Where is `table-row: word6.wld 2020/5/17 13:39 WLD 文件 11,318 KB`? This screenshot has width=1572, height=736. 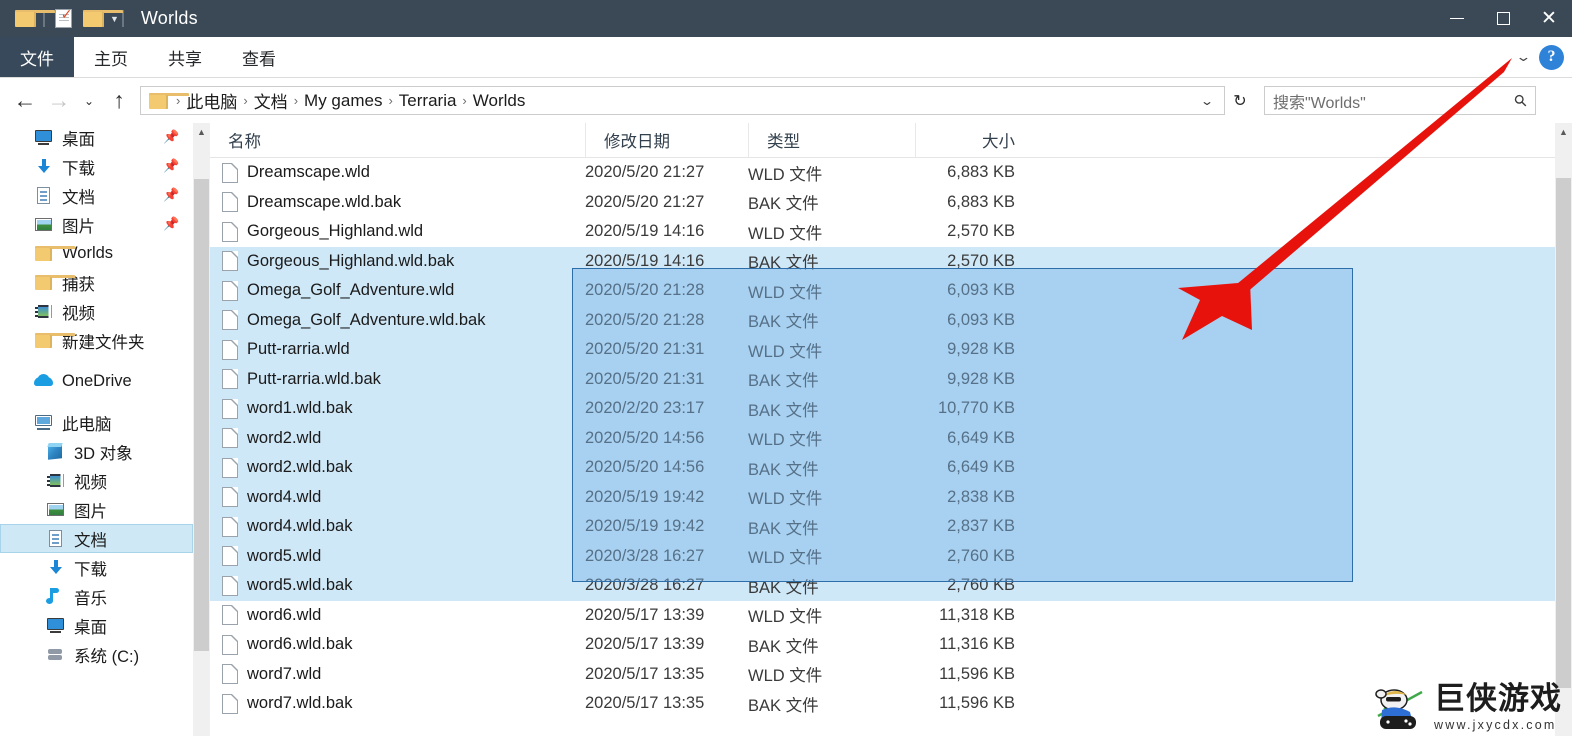
table-row: word6.wld 2020/5/17 13:39 WLD 文件 11,318 KB is located at coordinates (882, 616).